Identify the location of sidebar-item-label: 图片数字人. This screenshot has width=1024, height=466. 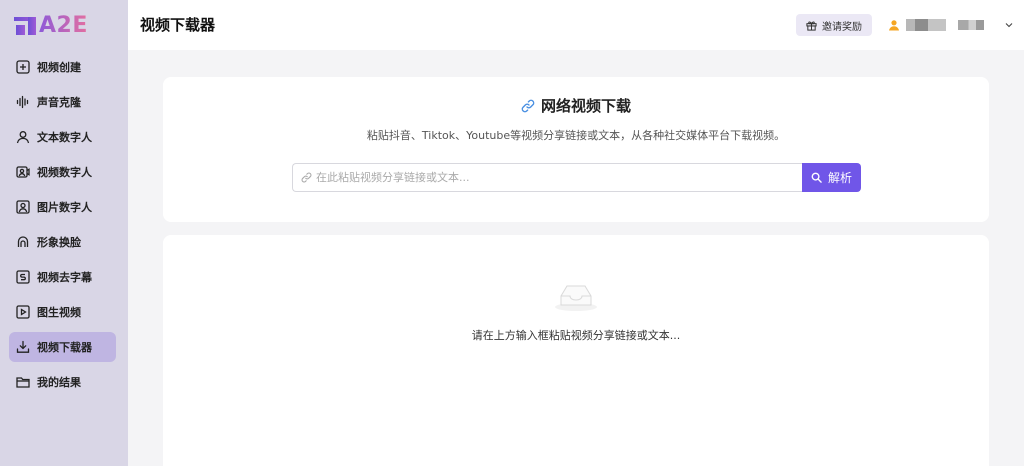
(64, 207).